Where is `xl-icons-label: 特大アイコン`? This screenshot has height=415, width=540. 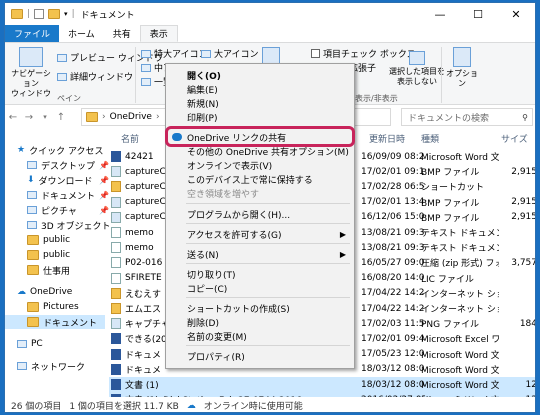 xl-icons-label: 特大アイコン is located at coordinates (181, 55).